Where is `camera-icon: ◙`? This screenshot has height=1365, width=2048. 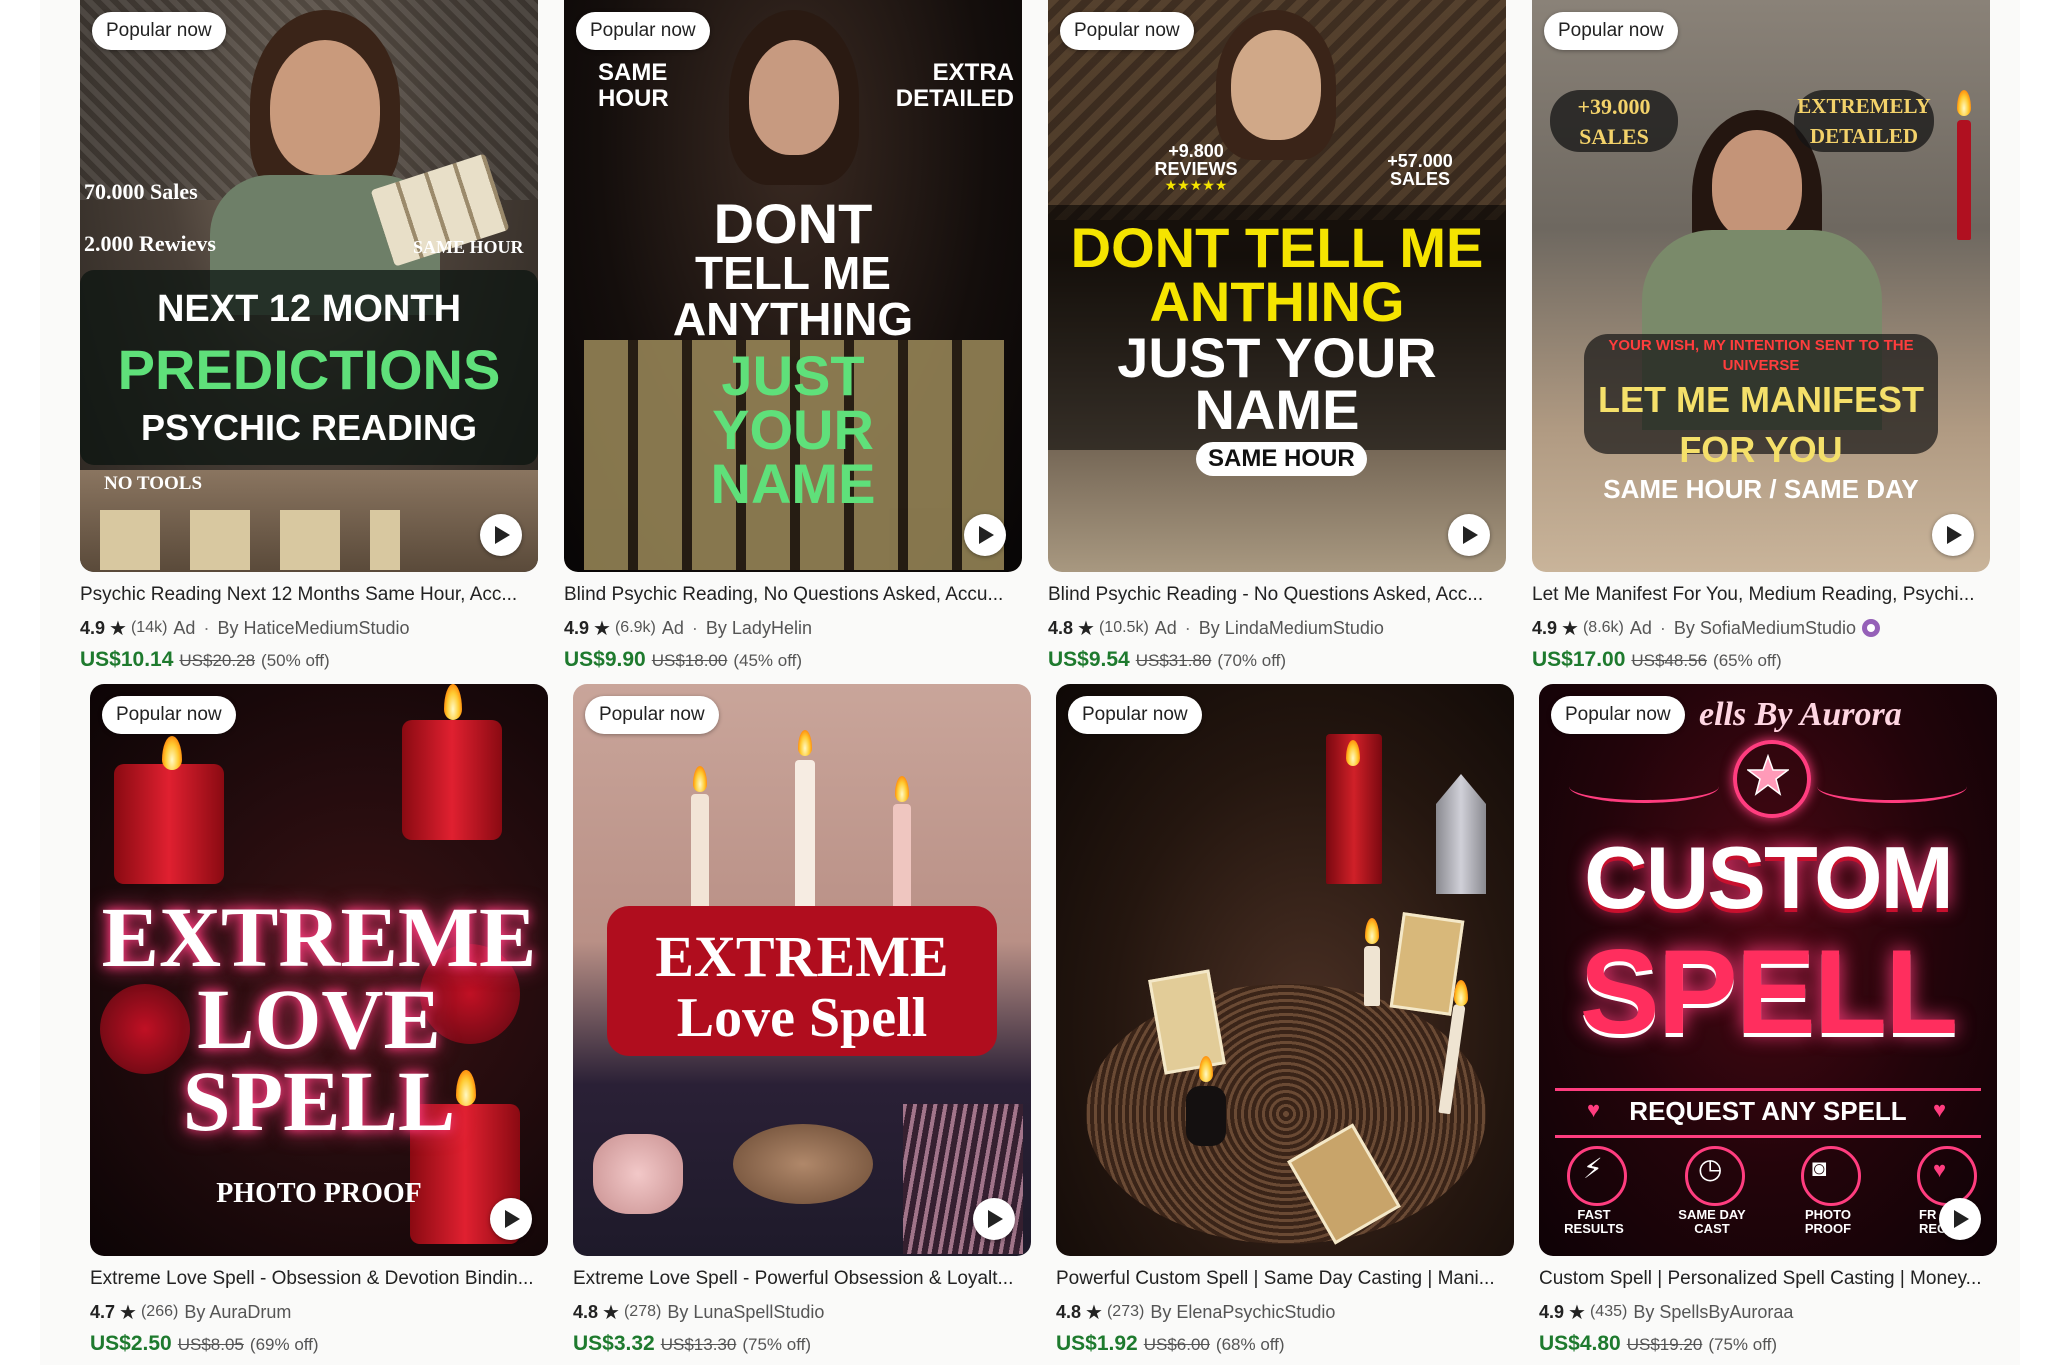 camera-icon: ◙ is located at coordinates (1819, 1168).